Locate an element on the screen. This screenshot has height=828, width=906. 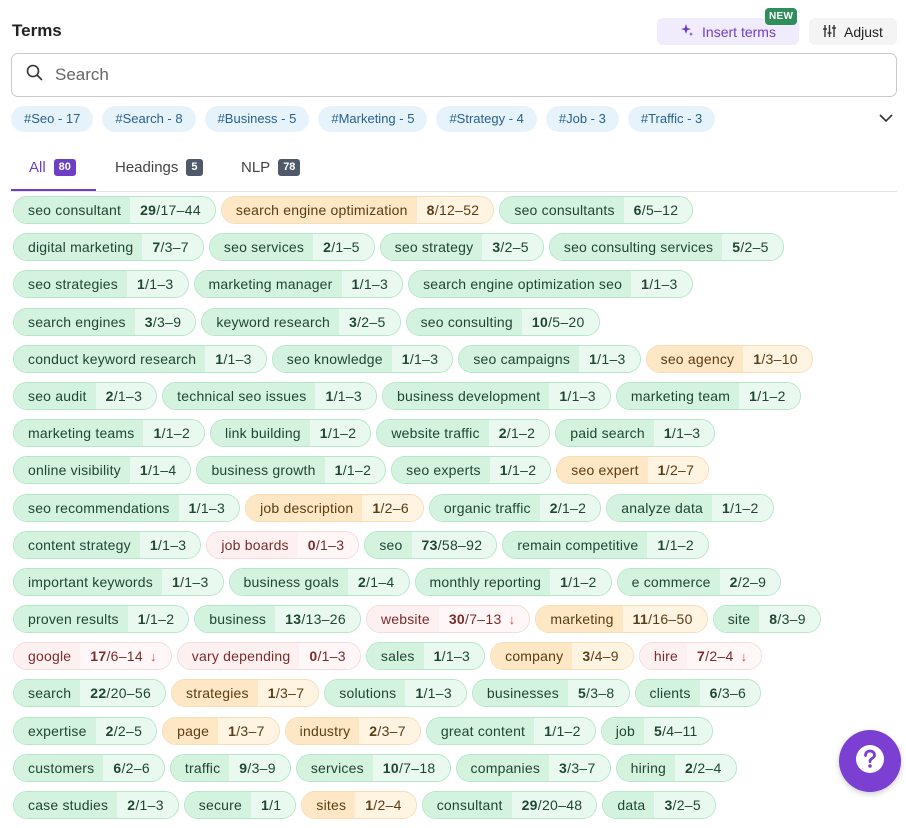
term-chip: link building 1/1–2 is located at coordinates (291, 433).